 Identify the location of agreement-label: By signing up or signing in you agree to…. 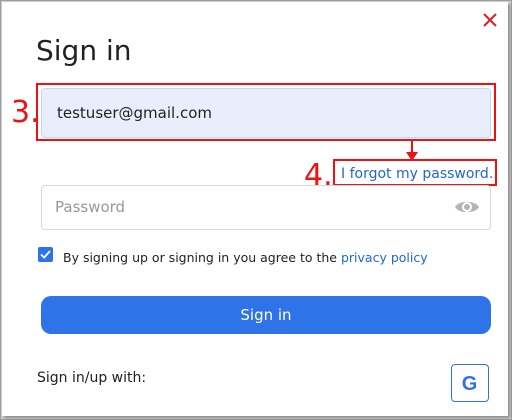
(202, 257).